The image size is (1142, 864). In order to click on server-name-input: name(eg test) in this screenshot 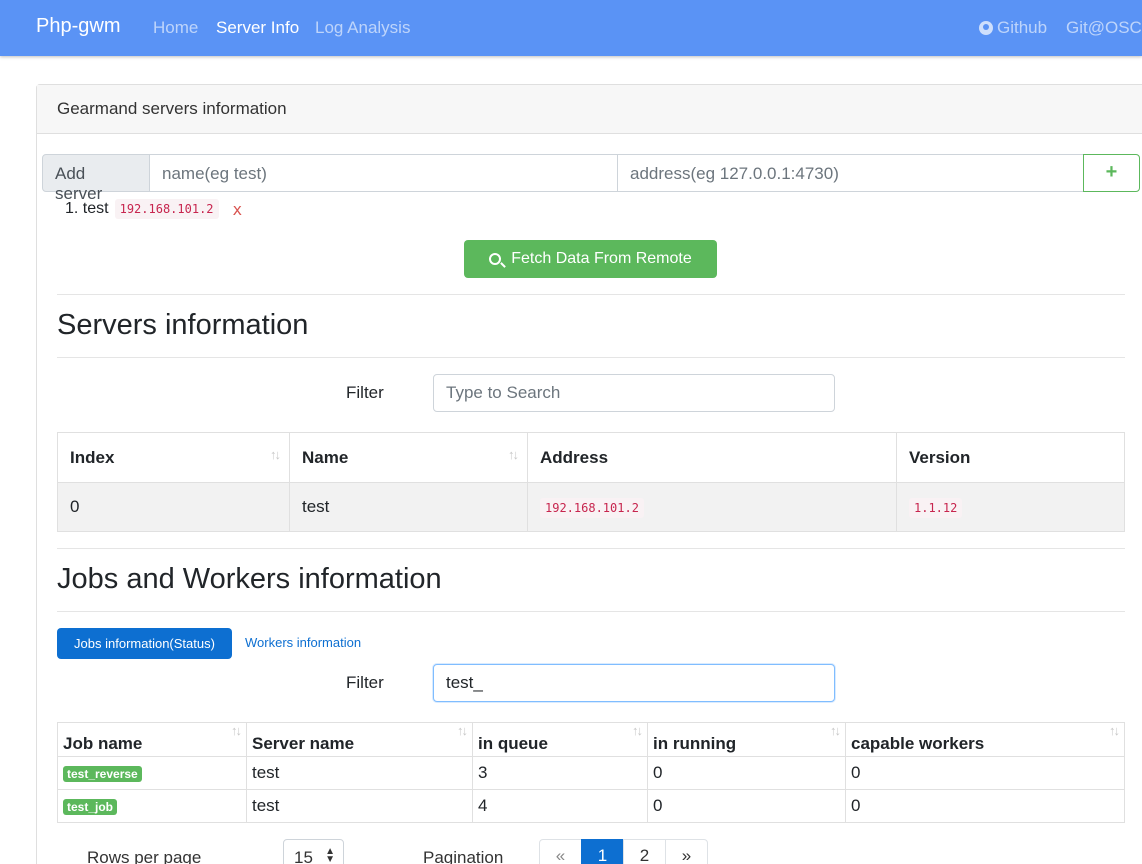, I will do `click(383, 173)`.